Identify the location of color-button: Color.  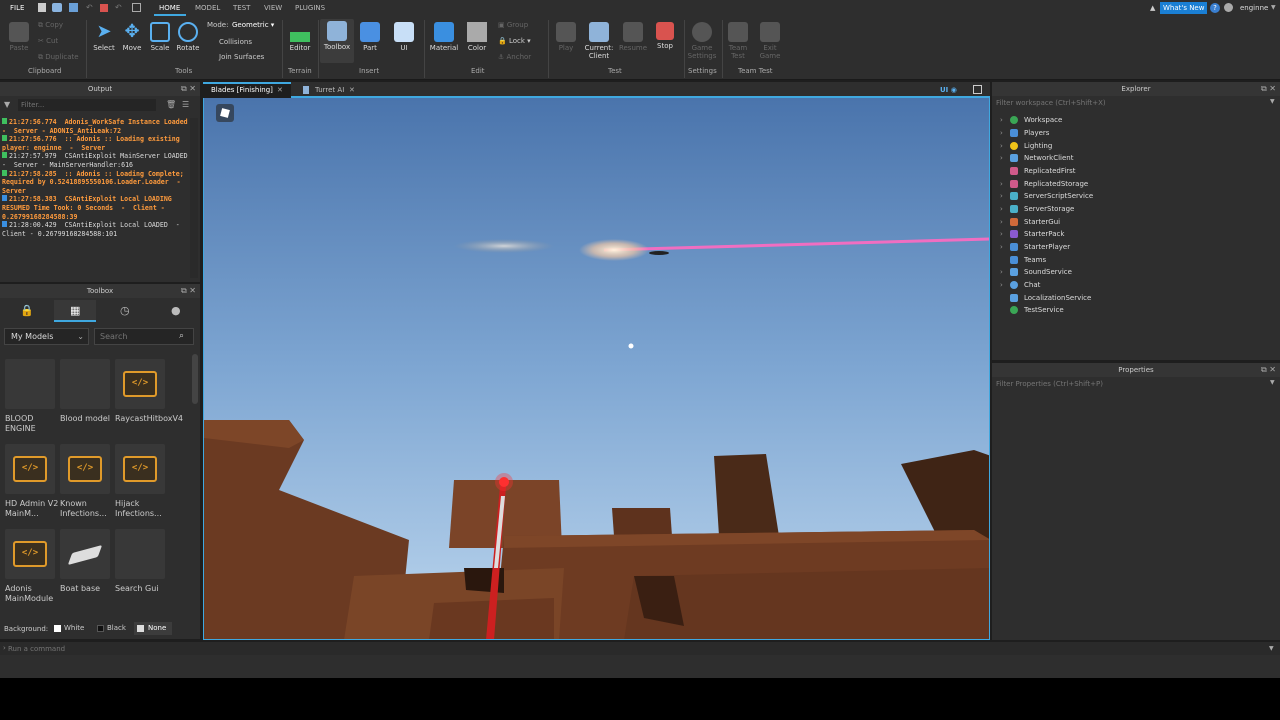
(477, 36).